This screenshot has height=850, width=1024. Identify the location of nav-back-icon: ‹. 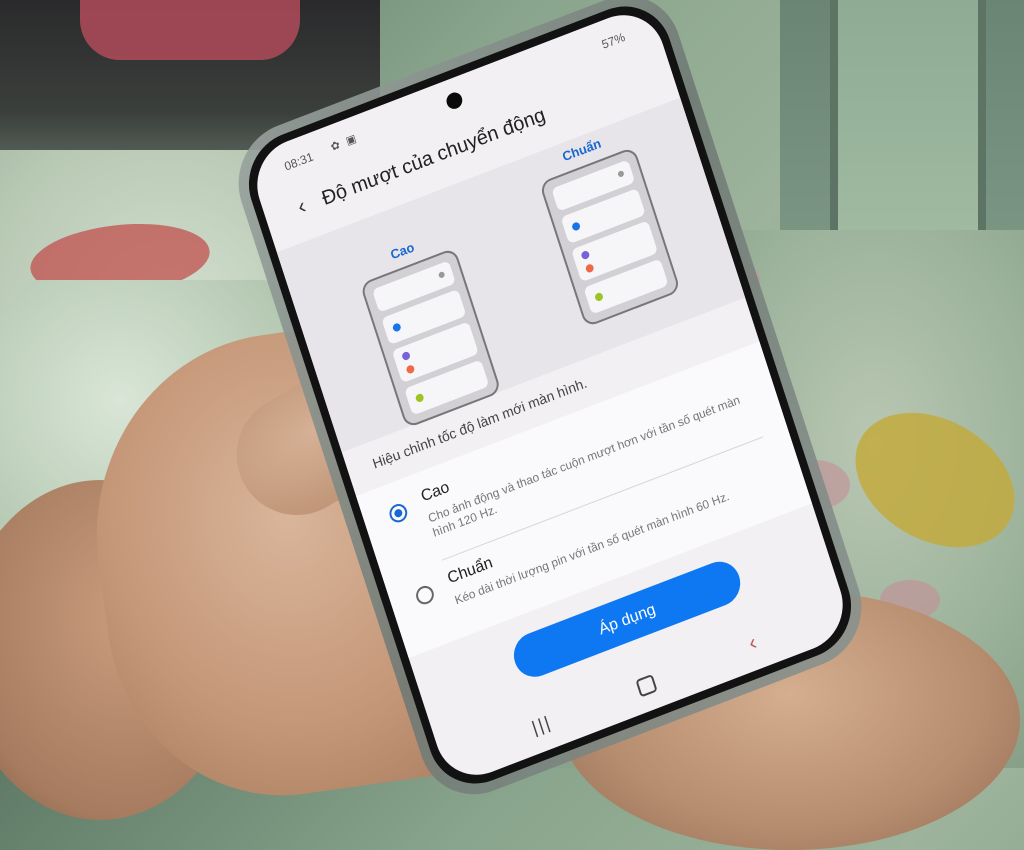
(752, 642).